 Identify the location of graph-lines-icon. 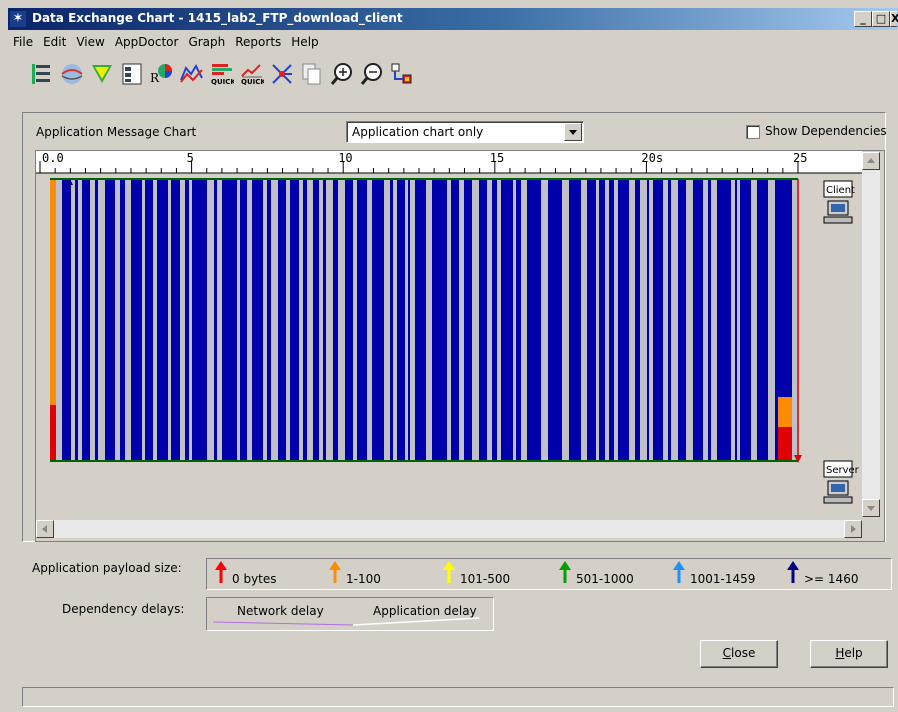
(192, 74).